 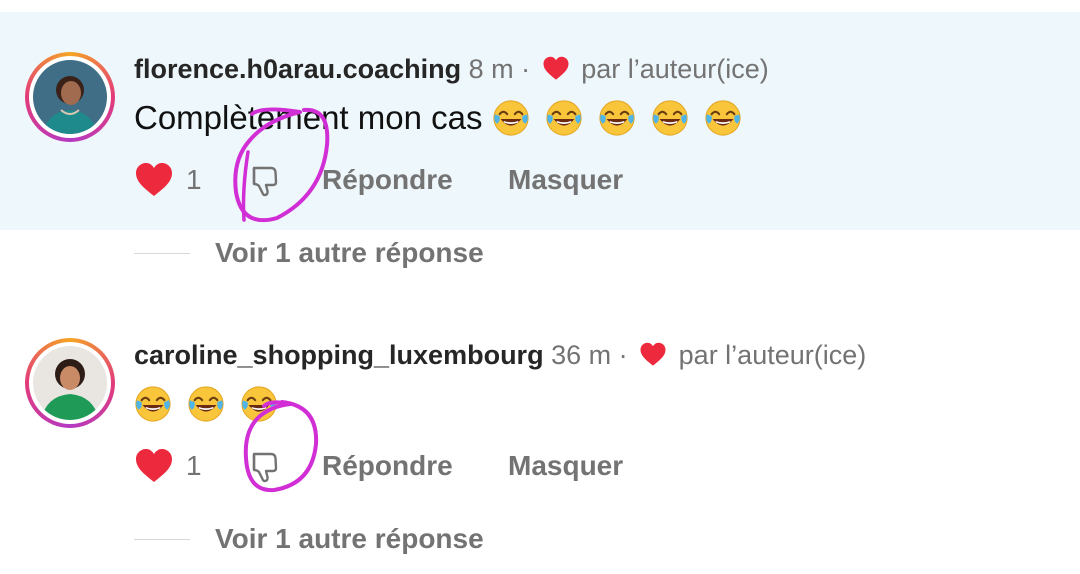 I want to click on comment-text, so click(x=209, y=404).